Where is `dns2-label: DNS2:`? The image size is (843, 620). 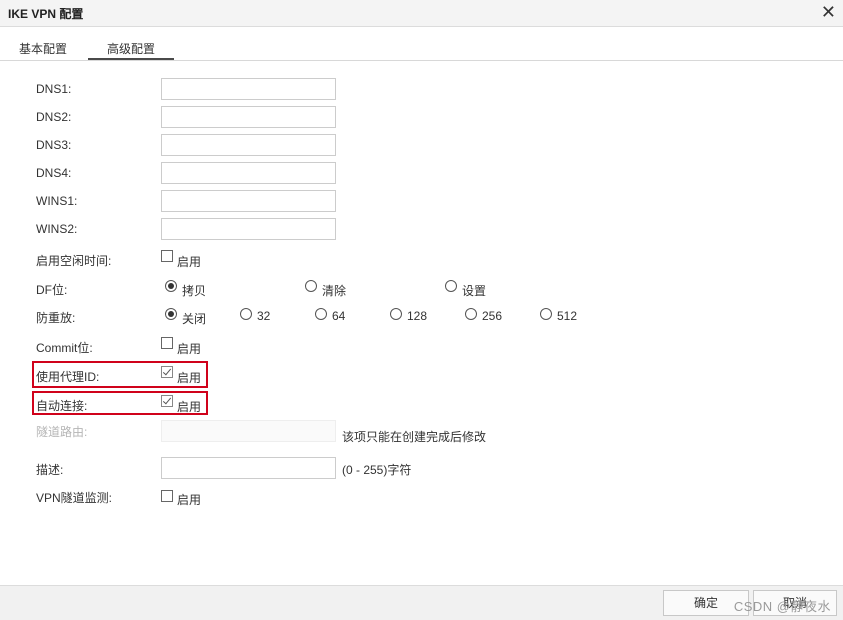 dns2-label: DNS2: is located at coordinates (54, 117).